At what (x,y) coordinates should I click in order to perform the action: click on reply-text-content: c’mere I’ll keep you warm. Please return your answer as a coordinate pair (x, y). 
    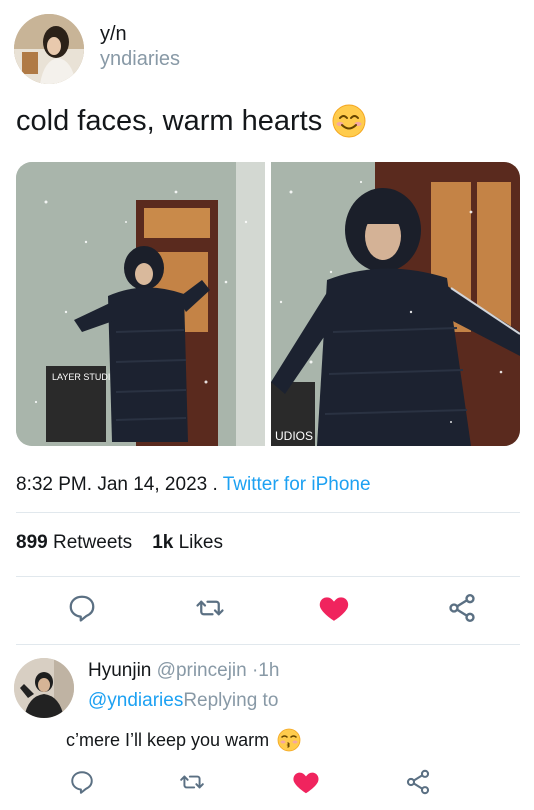
    Looking at the image, I should click on (168, 739).